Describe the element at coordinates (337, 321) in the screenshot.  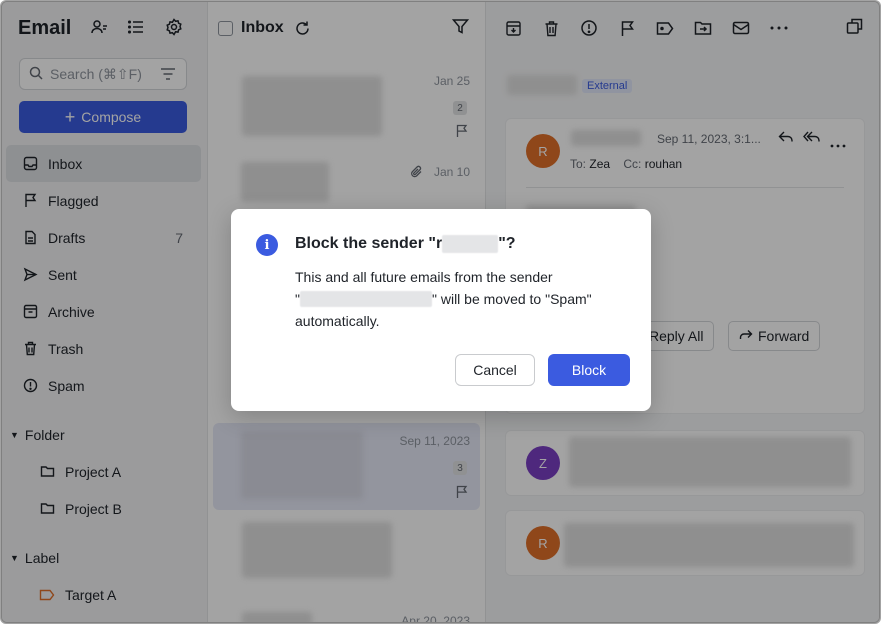
I see `dialog-line-3: automatically.` at that location.